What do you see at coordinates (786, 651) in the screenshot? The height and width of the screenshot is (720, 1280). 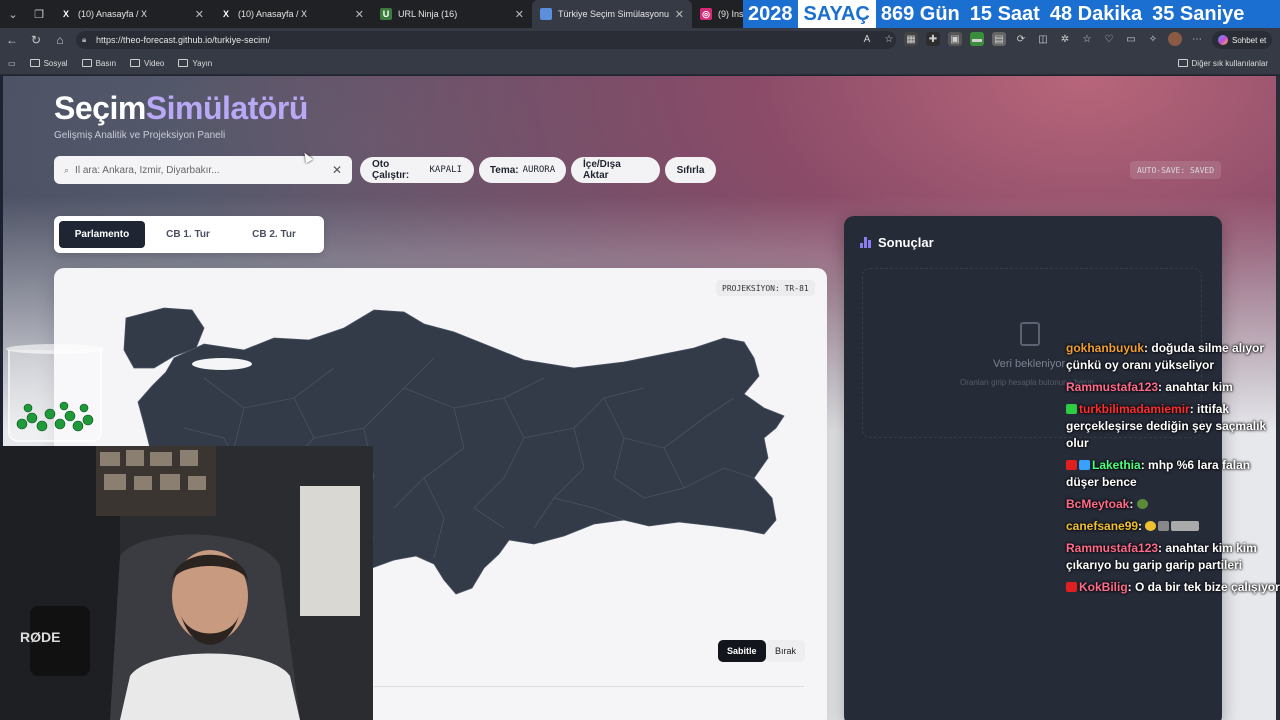 I see `release-button: Bırak` at bounding box center [786, 651].